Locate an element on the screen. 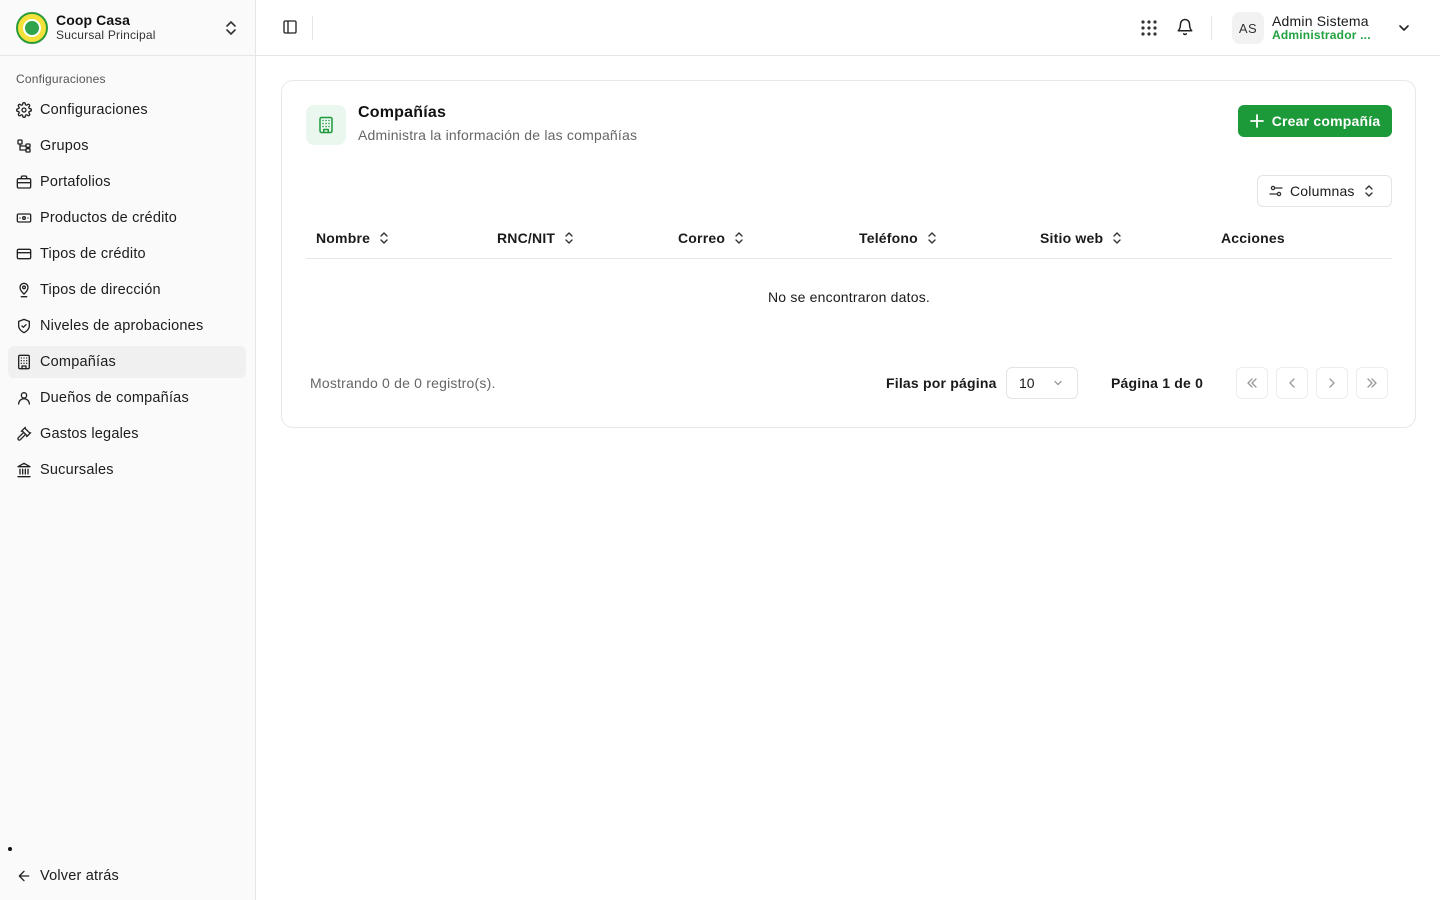 This screenshot has width=1440, height=900. credit-card-icon is located at coordinates (24, 254).